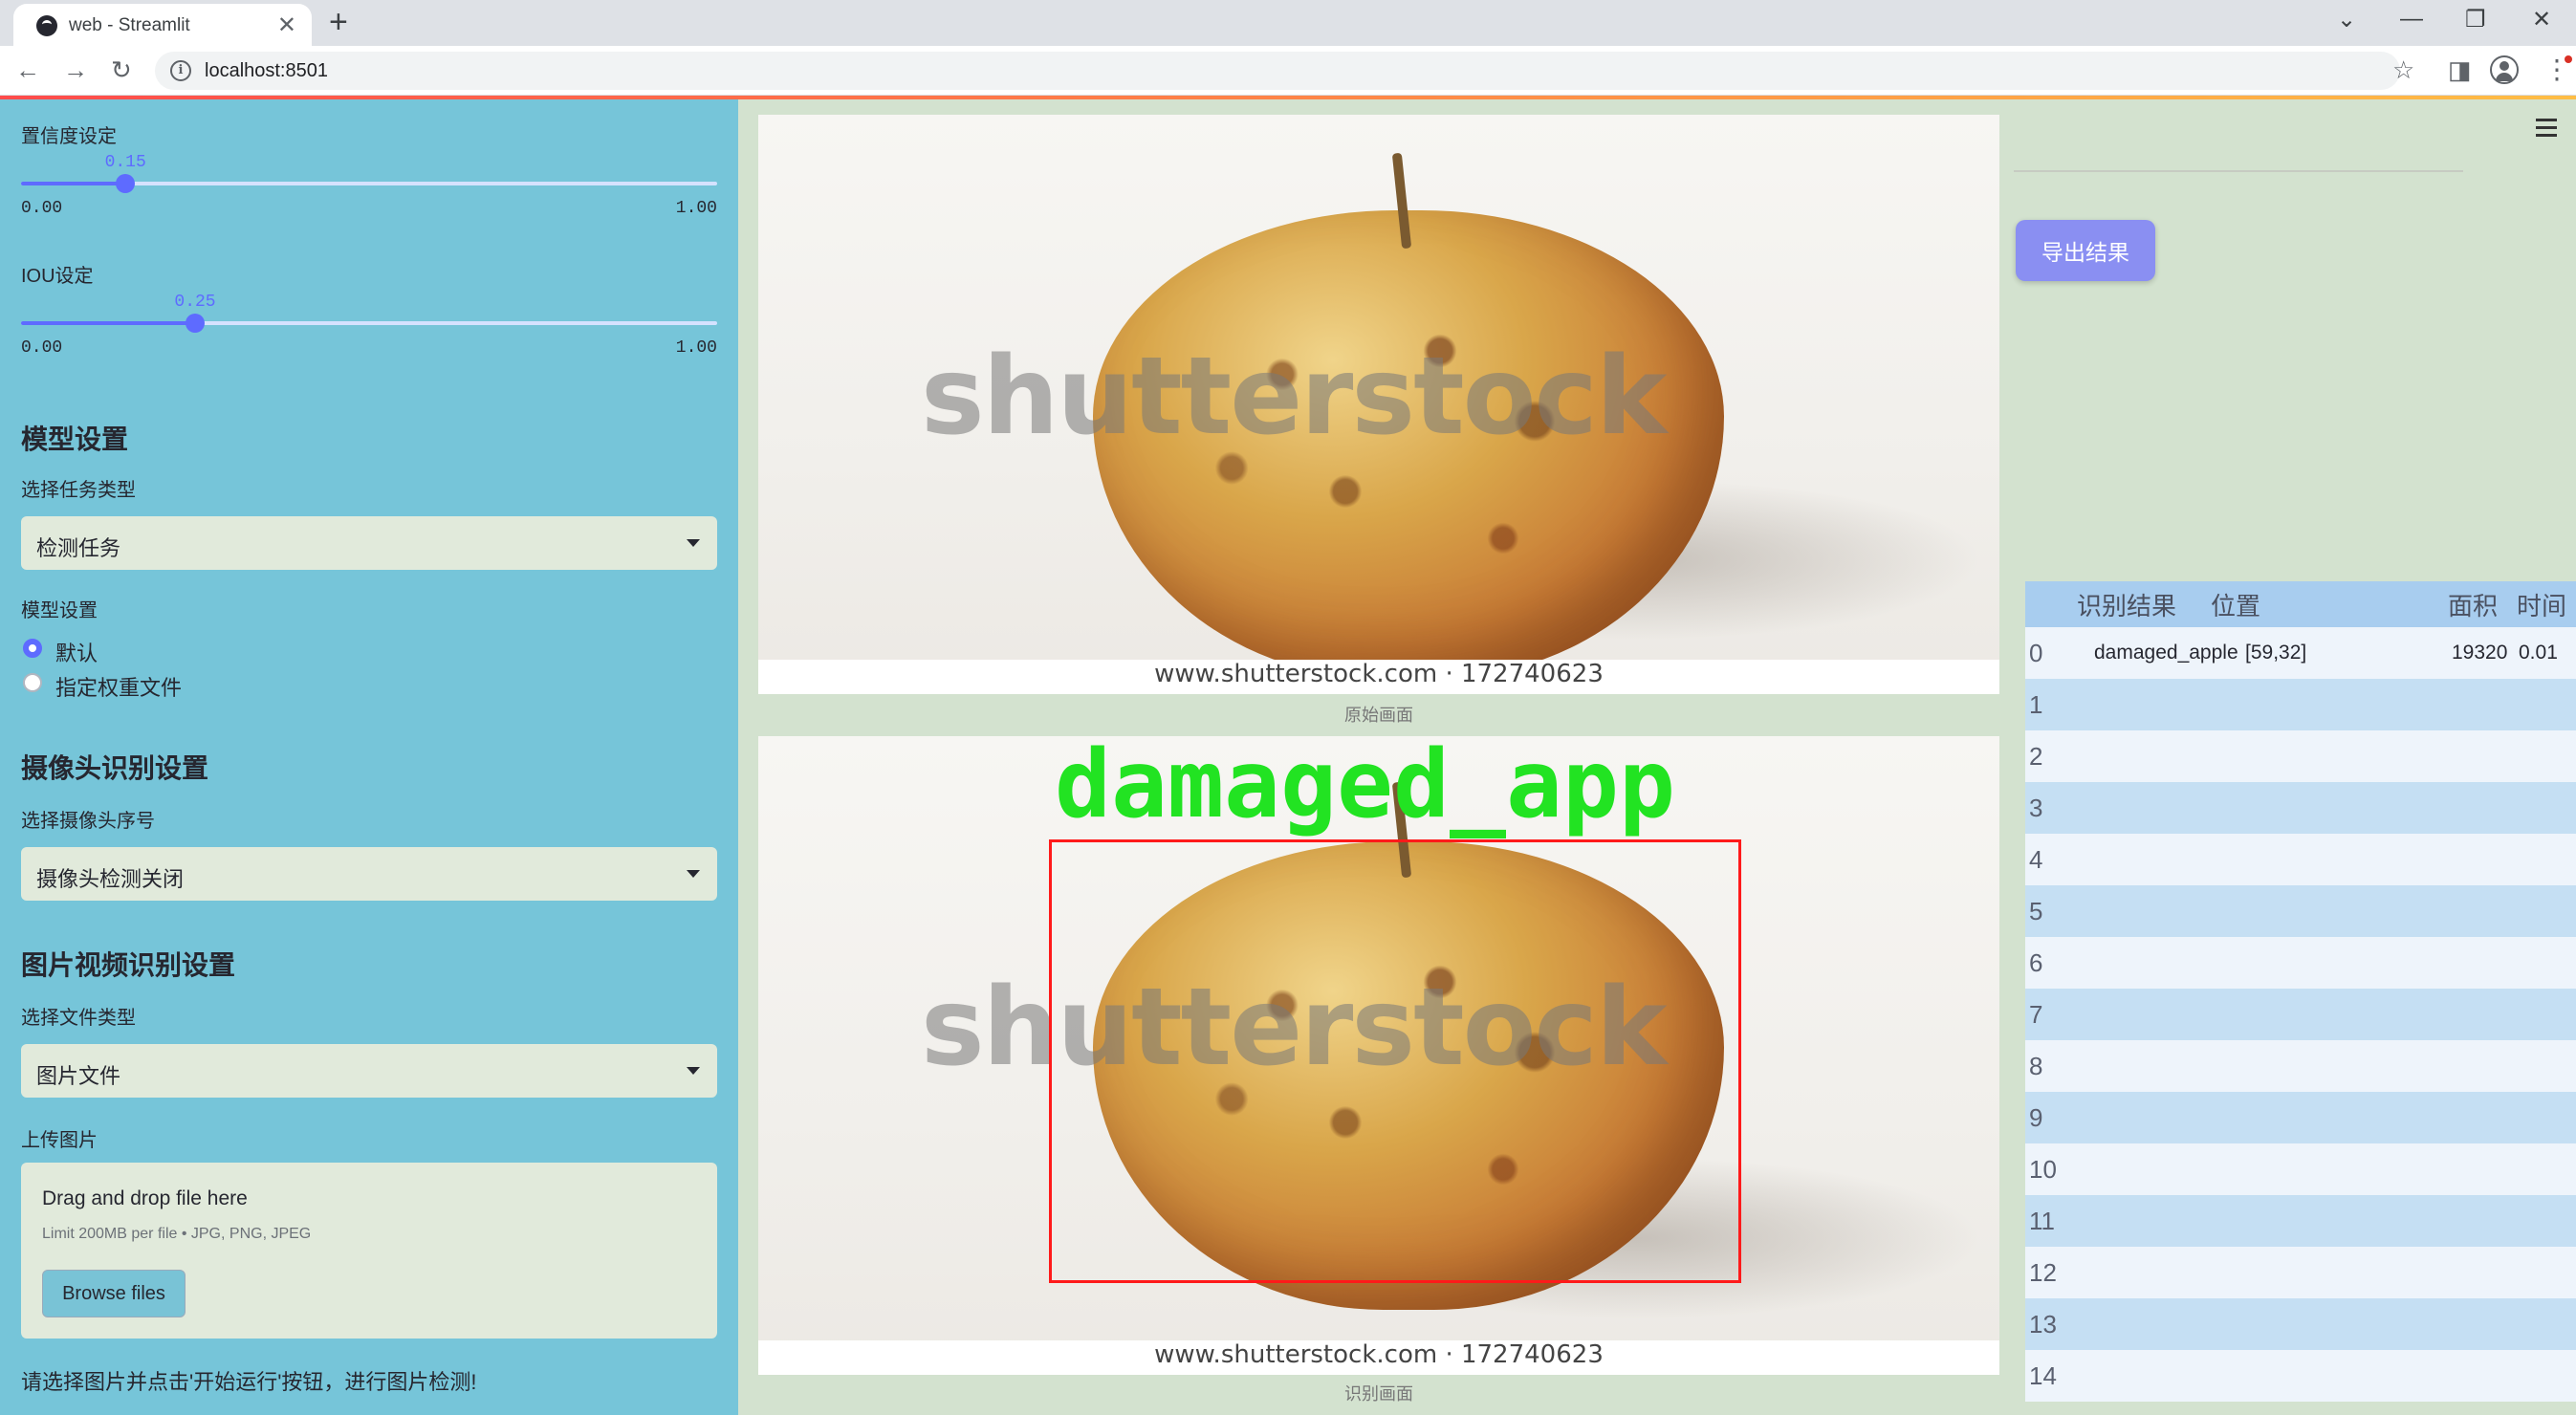 This screenshot has width=2576, height=1415. What do you see at coordinates (2042, 1221) in the screenshot?
I see `row-index-cell: 11` at bounding box center [2042, 1221].